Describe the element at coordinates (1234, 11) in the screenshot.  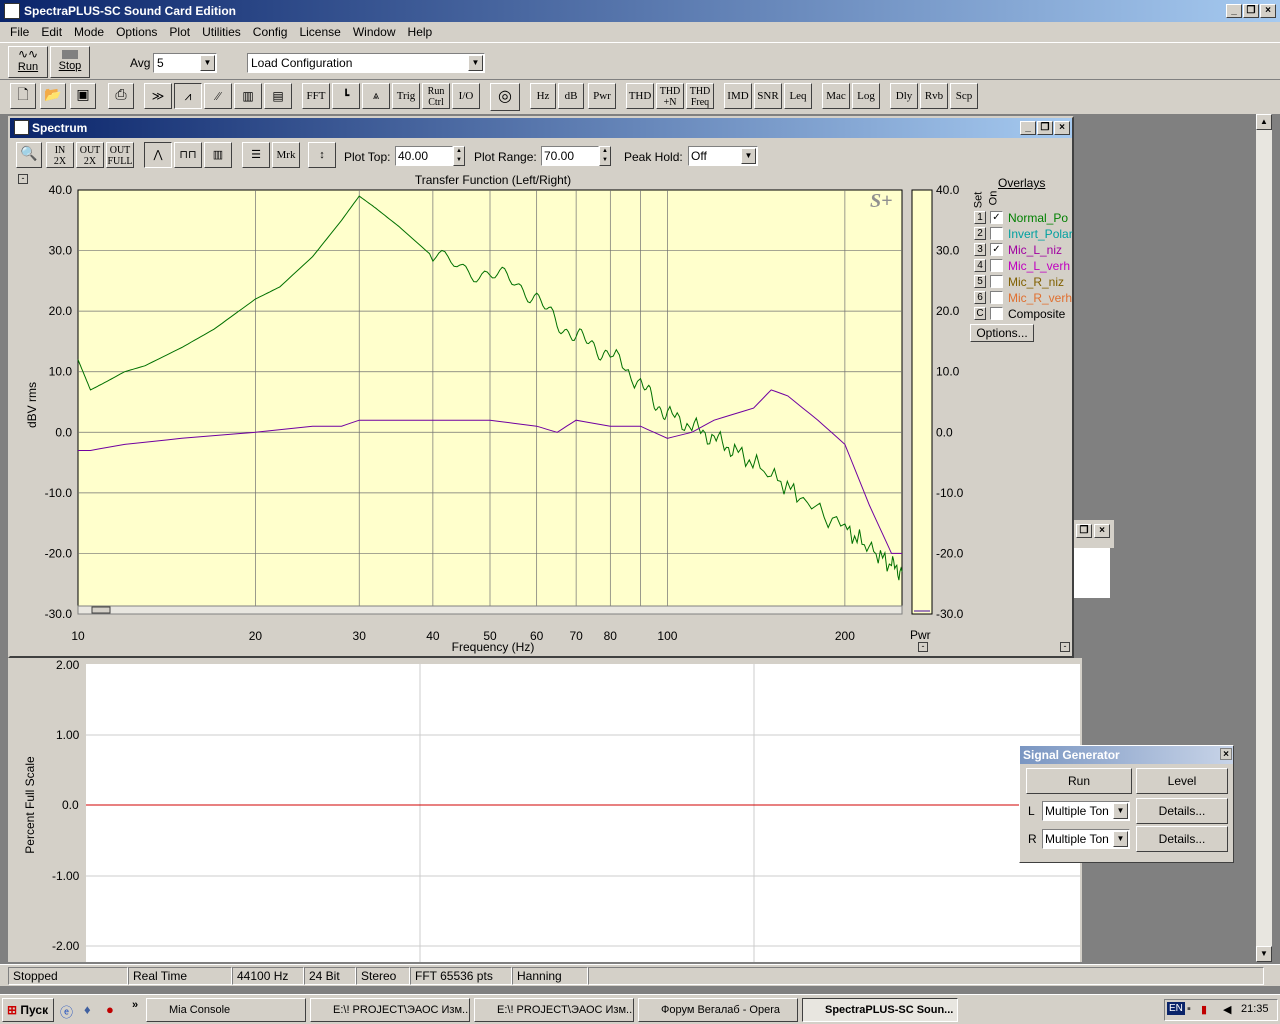
I see `minimize-button: _` at that location.